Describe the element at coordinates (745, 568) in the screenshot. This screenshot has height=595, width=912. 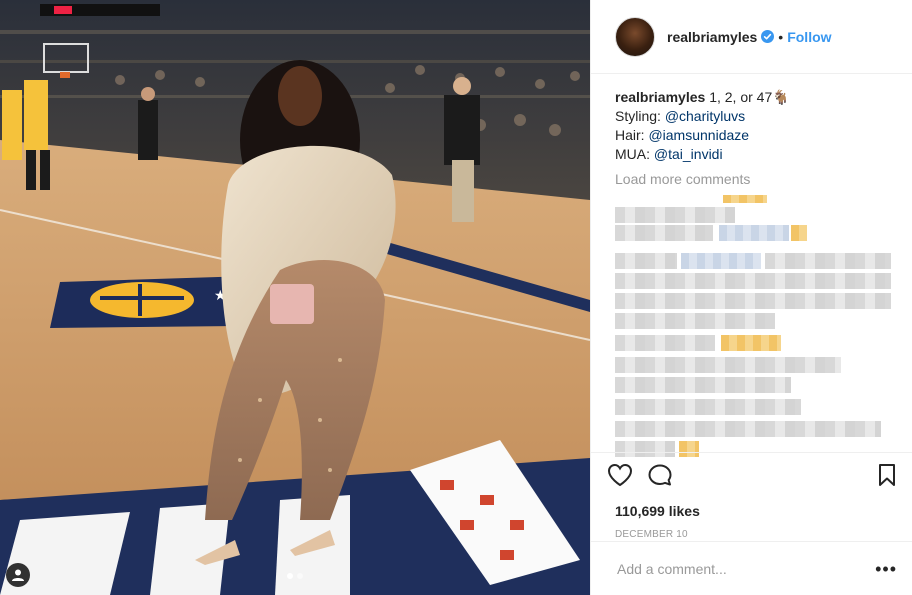
I see `add-comment-input` at that location.